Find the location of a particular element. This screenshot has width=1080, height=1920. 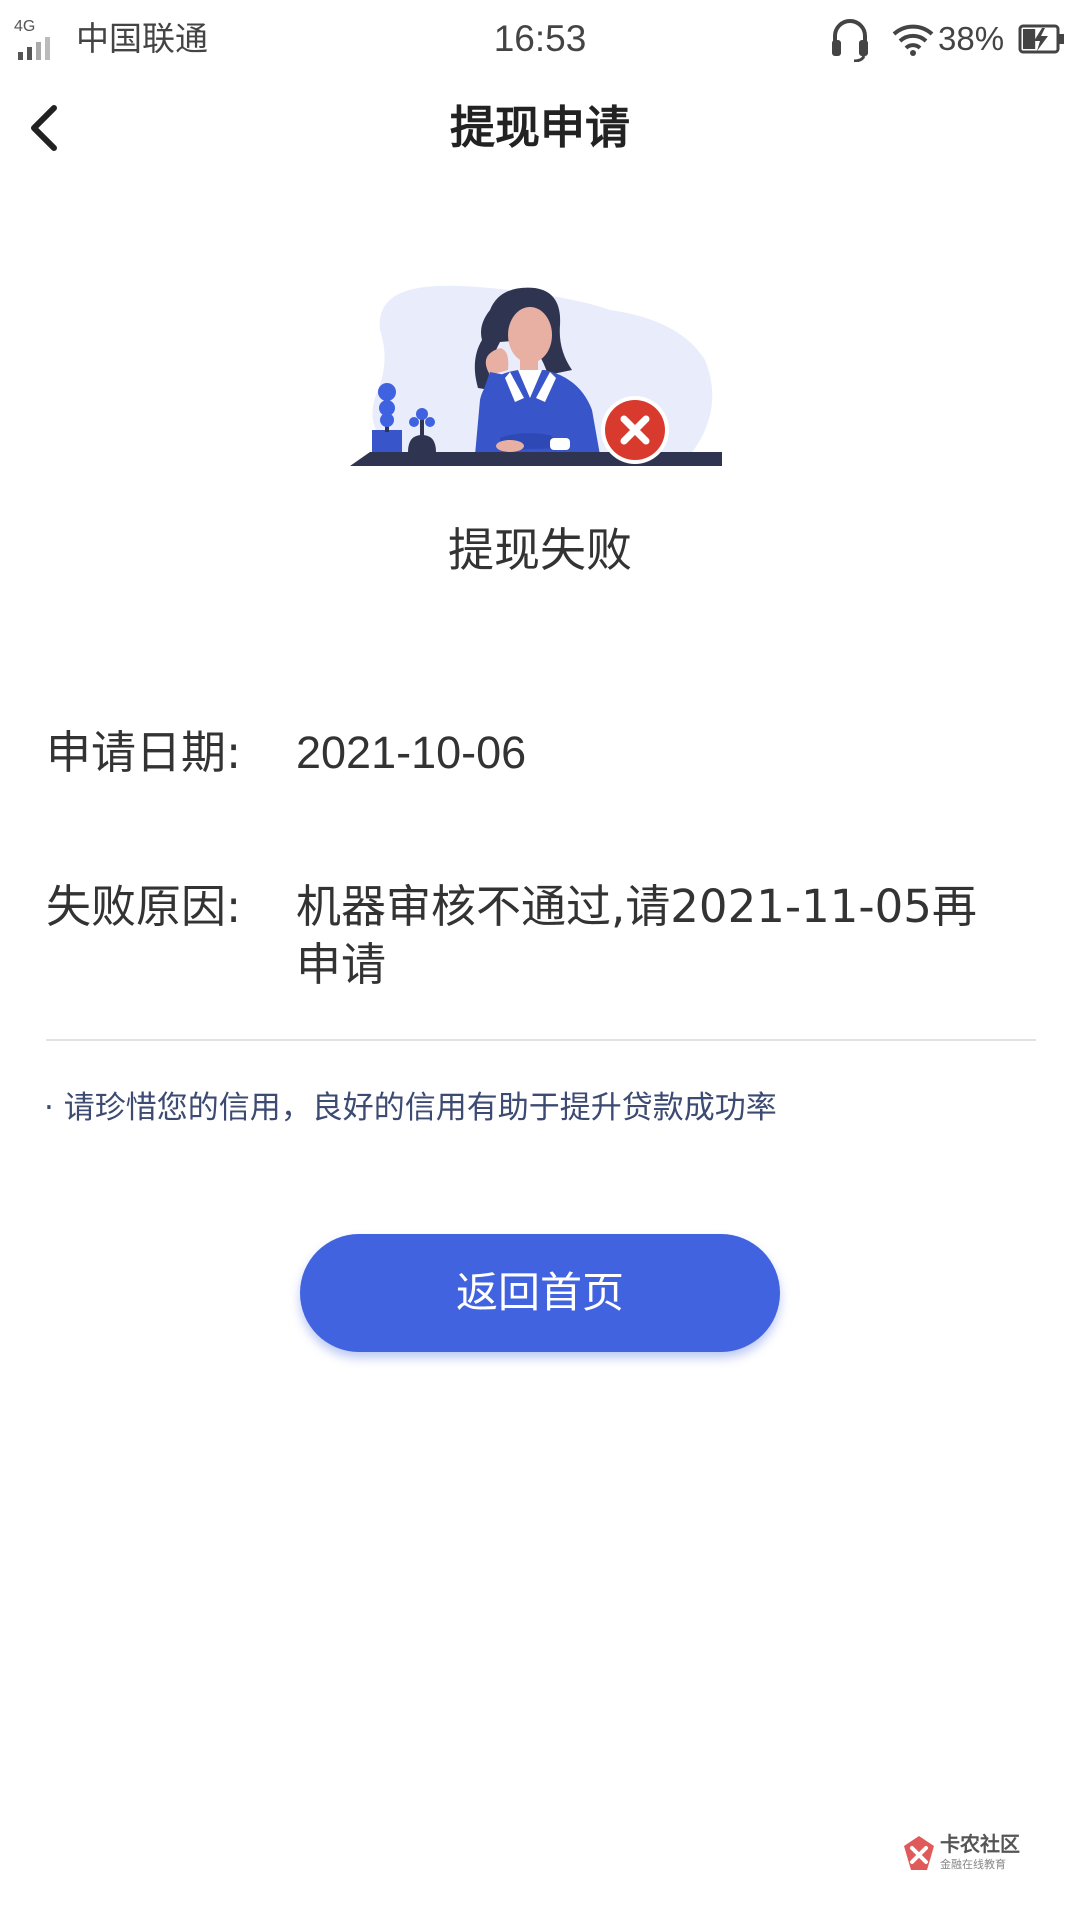

credit-tip: · 请珍惜您的信用，良好的信用有助于提升贷款成功率 is located at coordinates (410, 1108).